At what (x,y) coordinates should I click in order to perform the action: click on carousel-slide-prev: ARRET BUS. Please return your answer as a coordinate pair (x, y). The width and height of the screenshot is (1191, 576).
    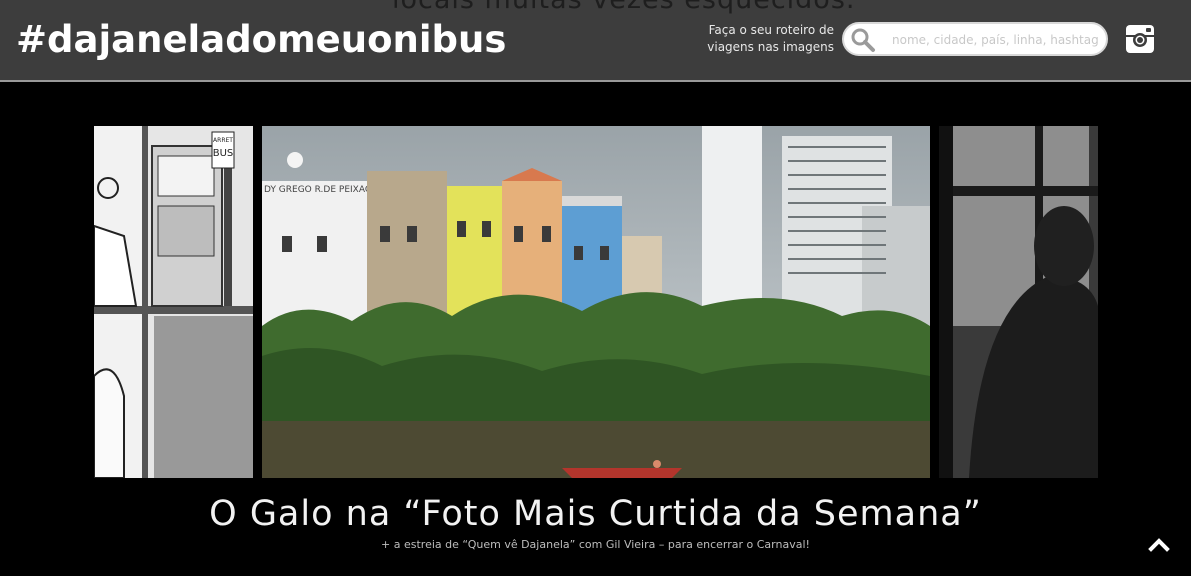
    Looking at the image, I should click on (173, 302).